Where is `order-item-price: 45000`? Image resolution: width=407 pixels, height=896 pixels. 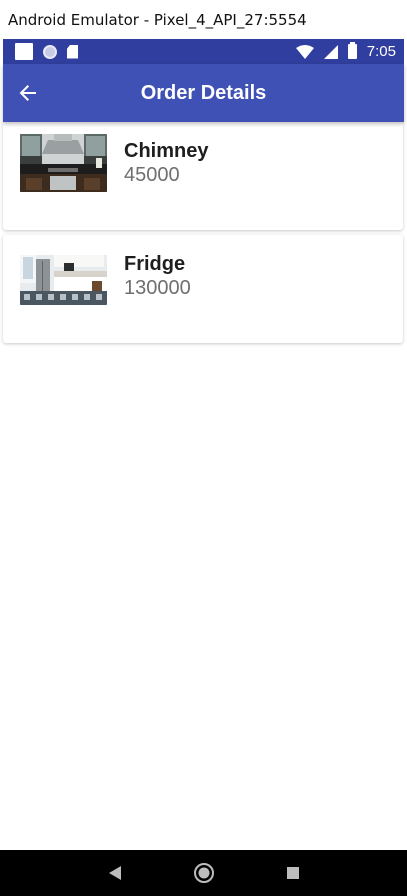
order-item-price: 45000 is located at coordinates (152, 175).